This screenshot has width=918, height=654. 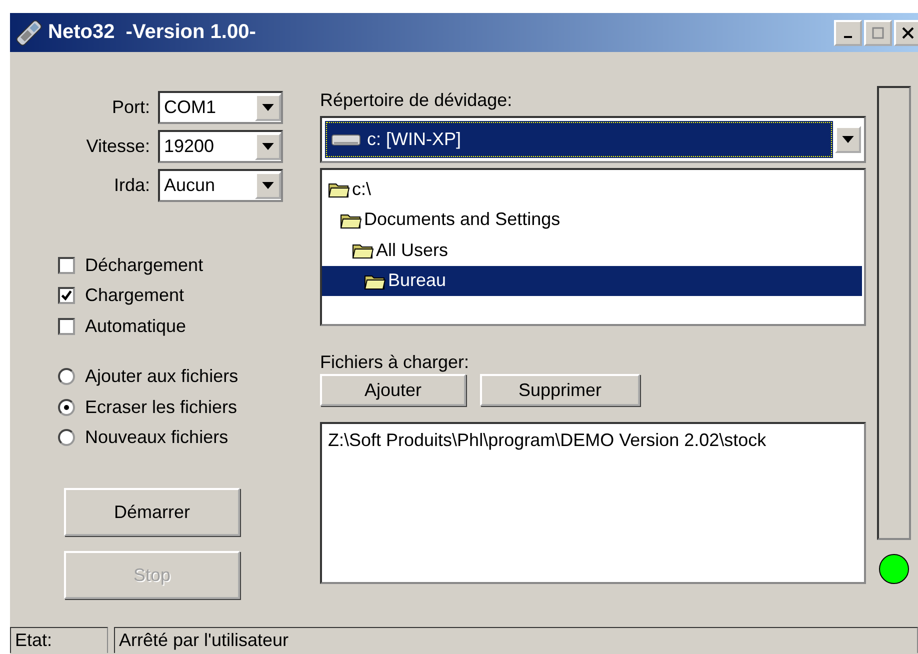 I want to click on files-label: Fichiers à charger:, so click(x=395, y=363).